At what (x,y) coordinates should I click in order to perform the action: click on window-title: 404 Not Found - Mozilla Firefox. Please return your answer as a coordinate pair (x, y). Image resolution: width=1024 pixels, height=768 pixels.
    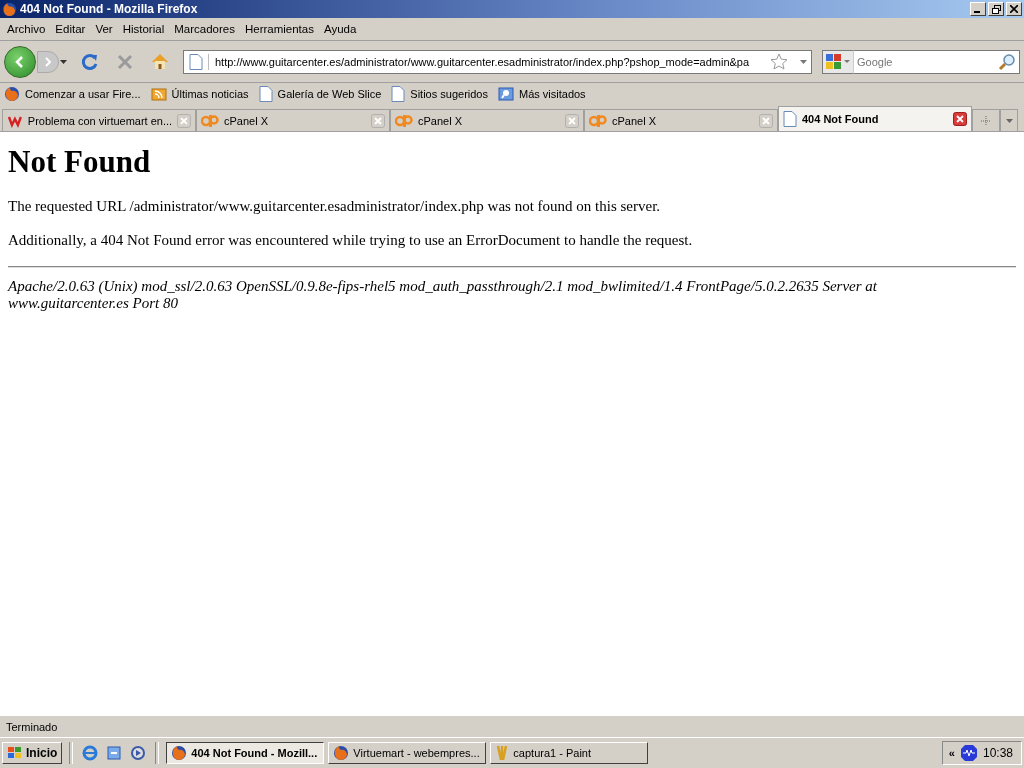
    Looking at the image, I should click on (109, 9).